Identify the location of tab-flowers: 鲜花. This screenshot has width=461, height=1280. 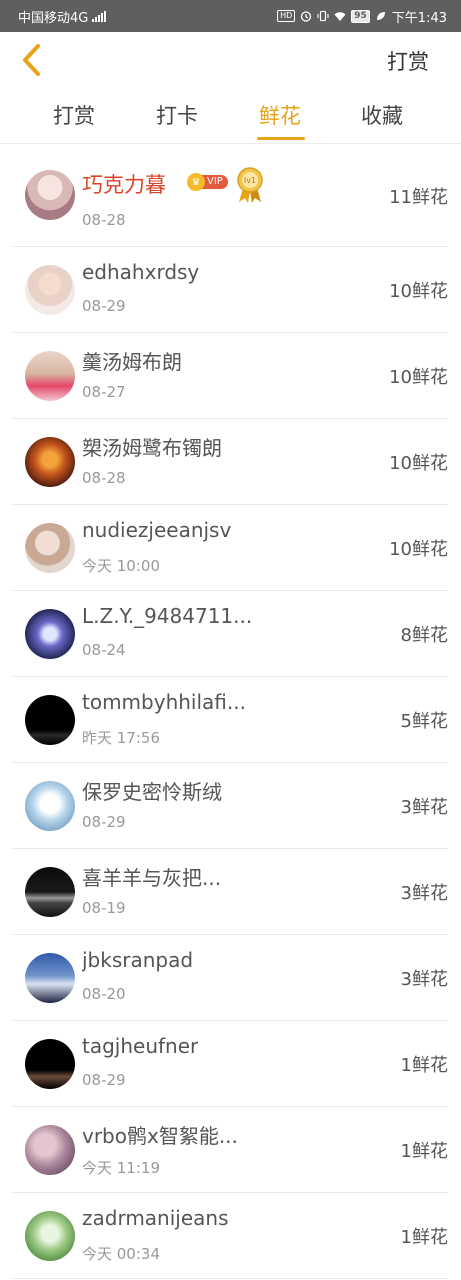
(280, 115).